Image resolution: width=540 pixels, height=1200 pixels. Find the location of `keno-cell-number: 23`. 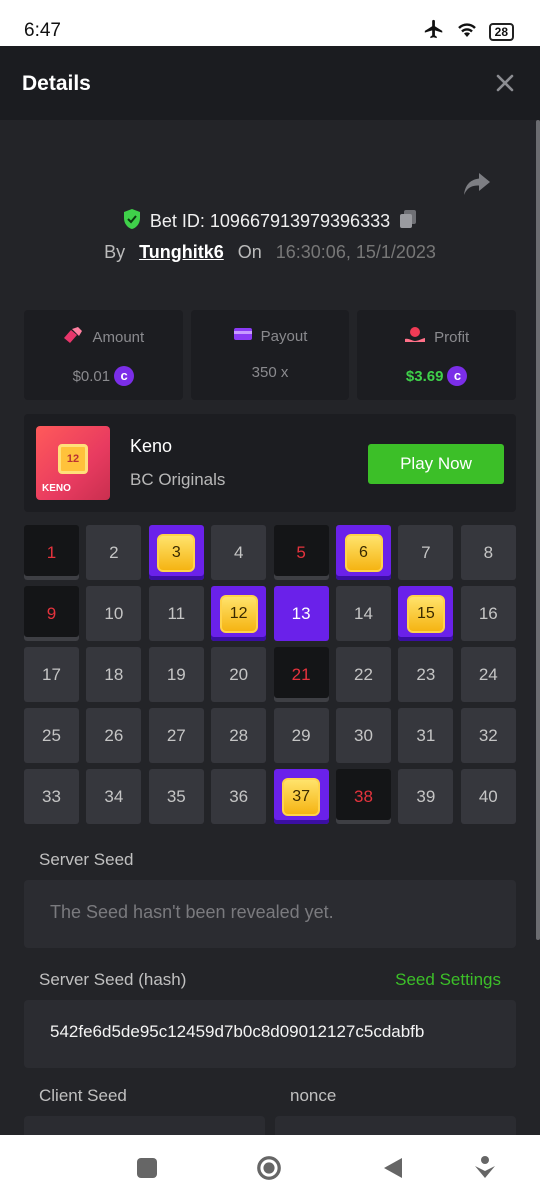

keno-cell-number: 23 is located at coordinates (426, 674).